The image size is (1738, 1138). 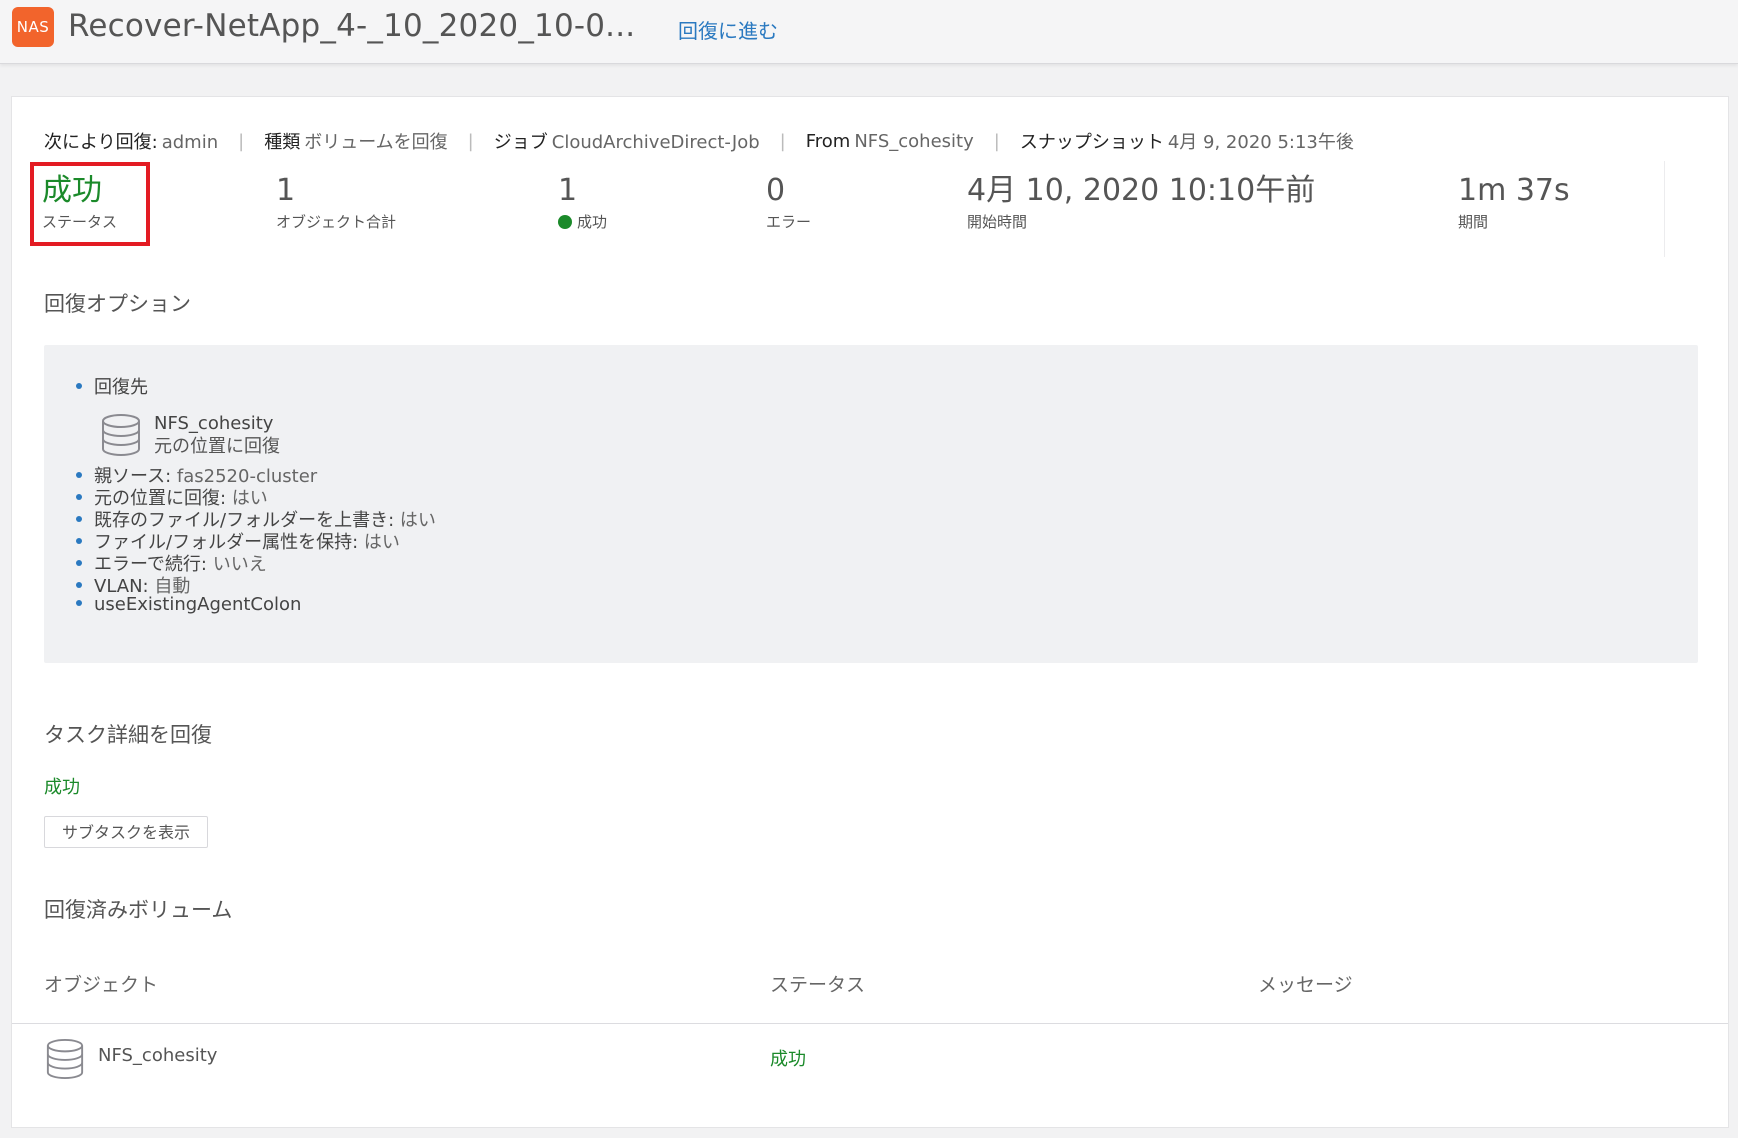 I want to click on recovered-by-value: admin, so click(x=190, y=142).